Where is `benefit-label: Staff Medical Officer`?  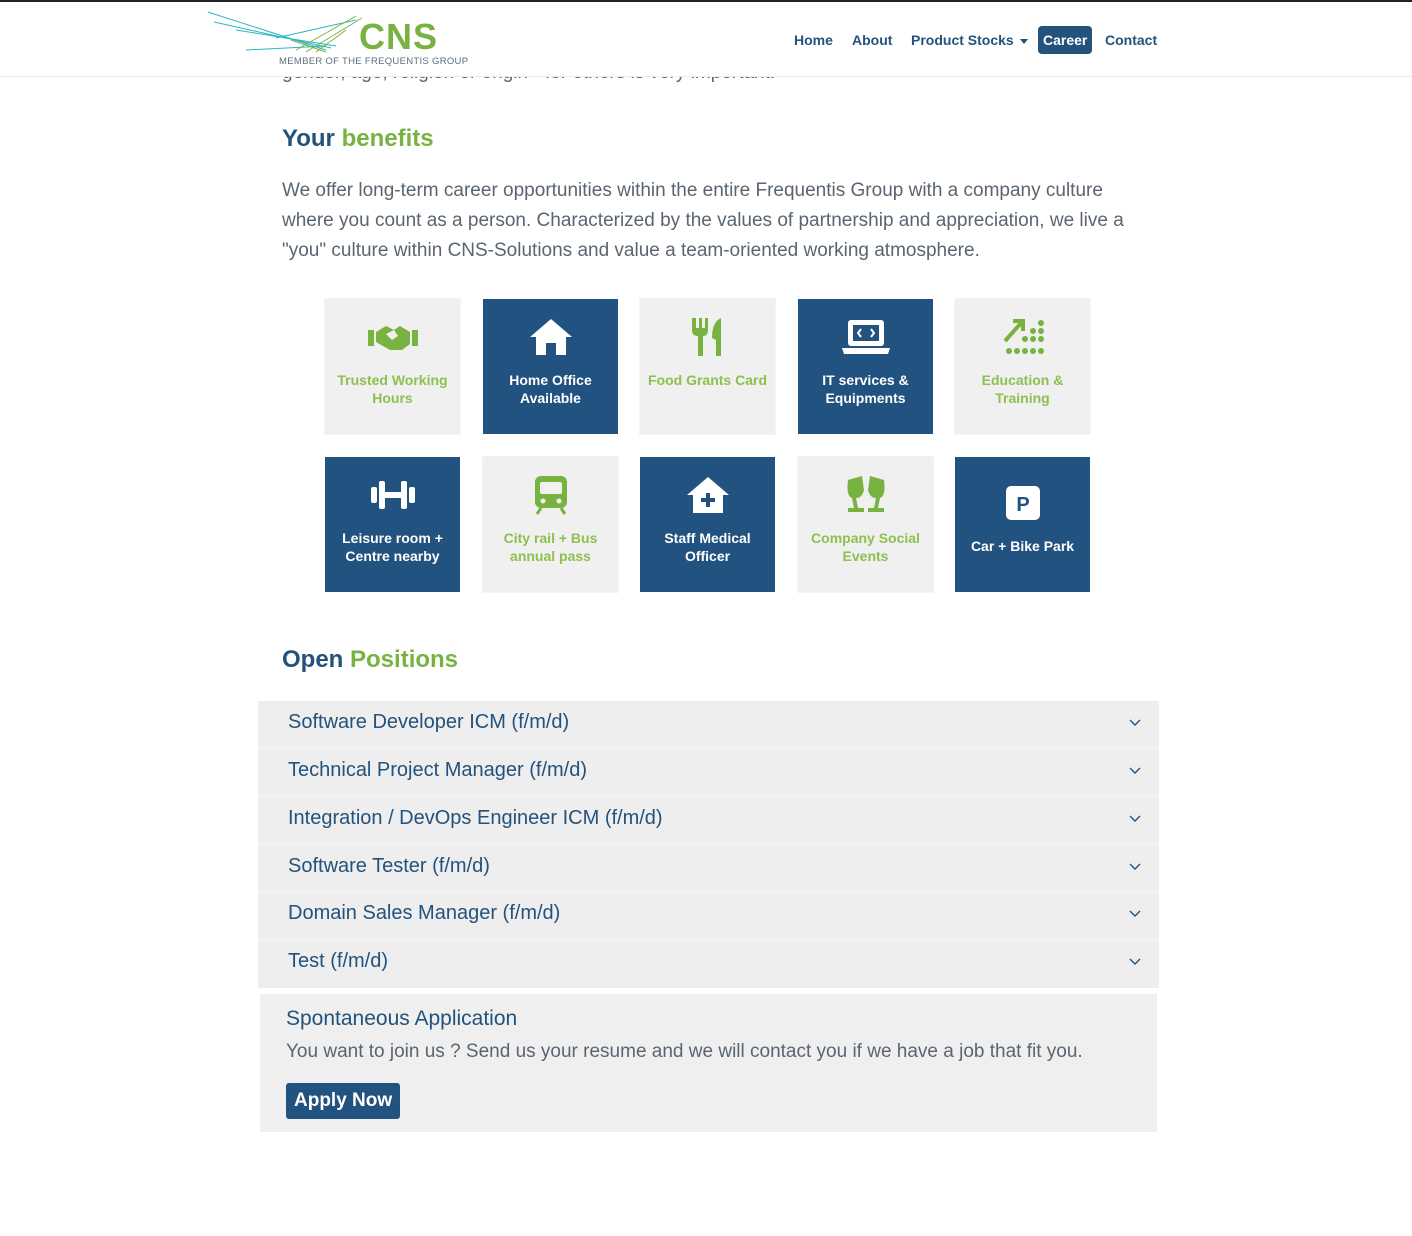
benefit-label: Staff Medical Officer is located at coordinates (707, 547).